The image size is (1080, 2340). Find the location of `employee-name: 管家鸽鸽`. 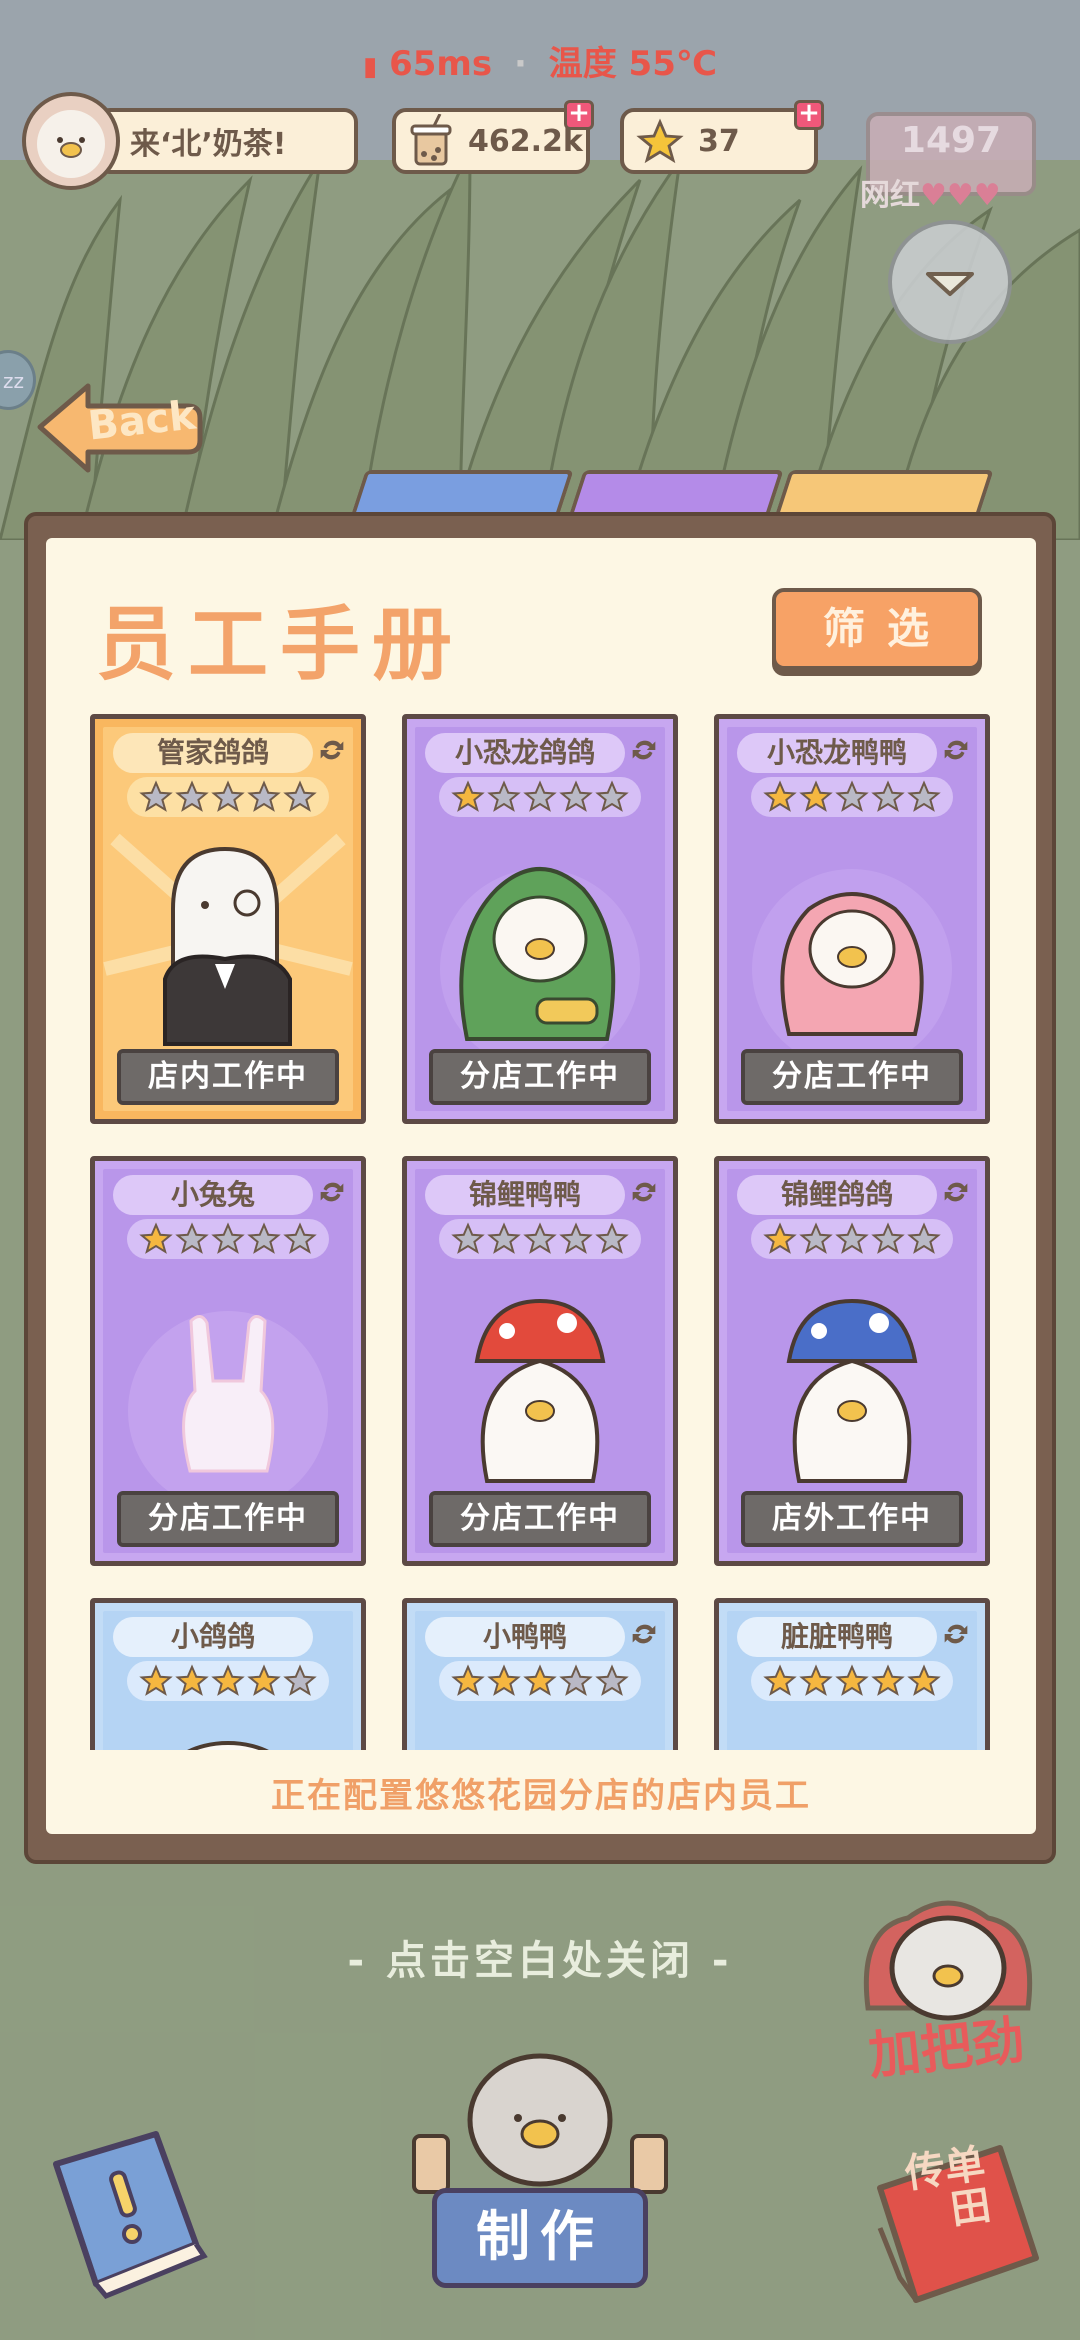

employee-name: 管家鸽鸽 is located at coordinates (213, 753).